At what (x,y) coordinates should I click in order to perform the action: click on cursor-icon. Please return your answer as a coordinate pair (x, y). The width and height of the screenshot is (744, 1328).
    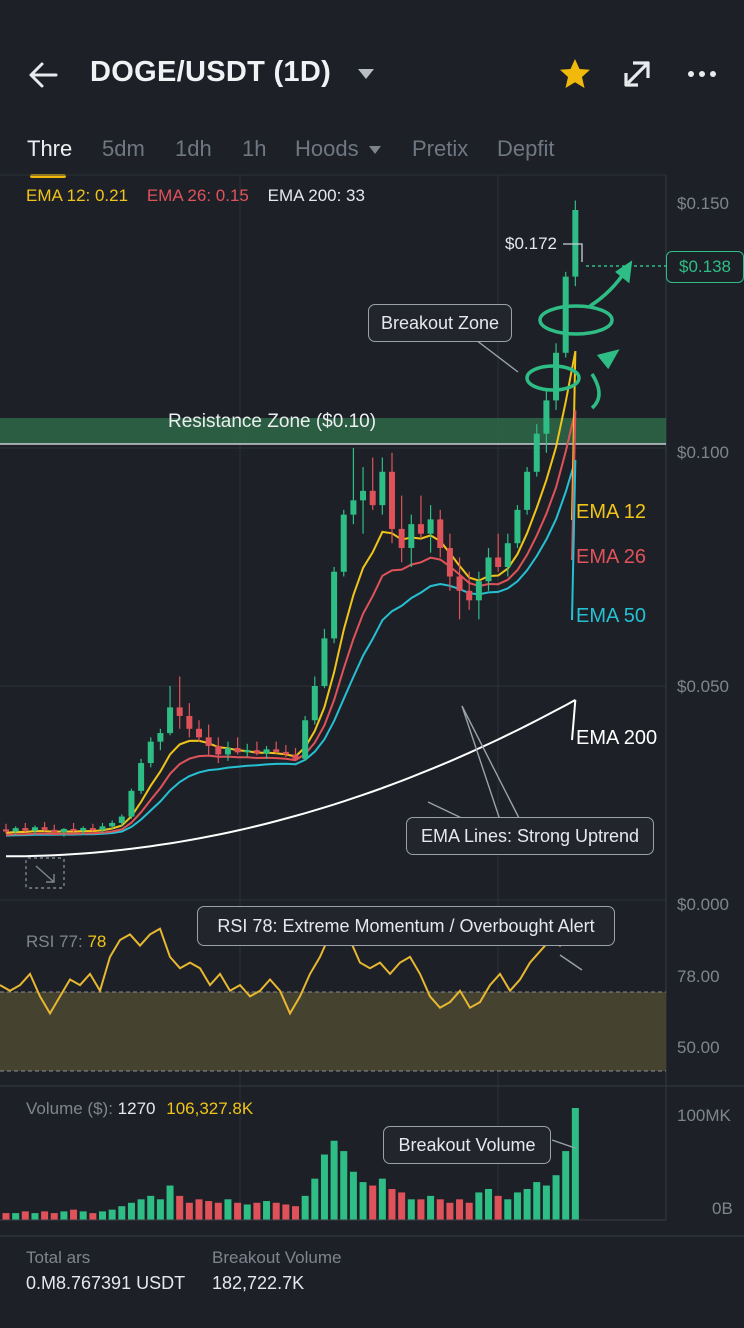
    Looking at the image, I should click on (45, 873).